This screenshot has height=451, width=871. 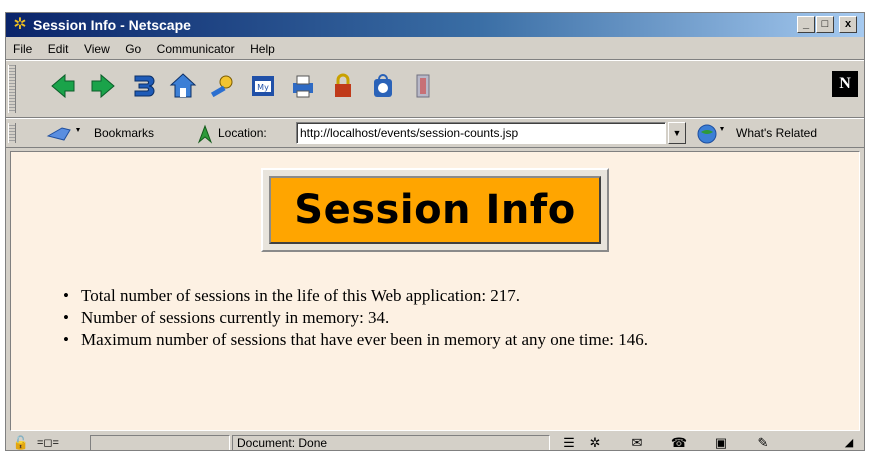 What do you see at coordinates (12, 89) in the screenshot?
I see `toolbar-grip` at bounding box center [12, 89].